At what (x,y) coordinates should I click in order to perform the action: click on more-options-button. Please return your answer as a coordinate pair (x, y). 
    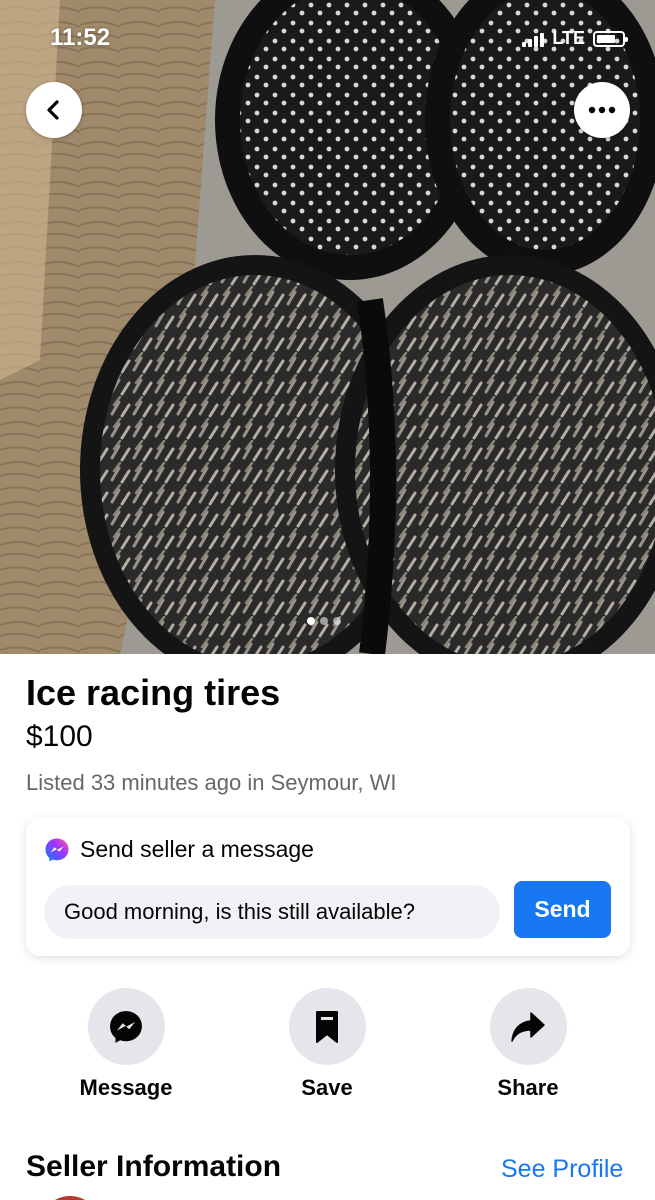
    Looking at the image, I should click on (602, 110).